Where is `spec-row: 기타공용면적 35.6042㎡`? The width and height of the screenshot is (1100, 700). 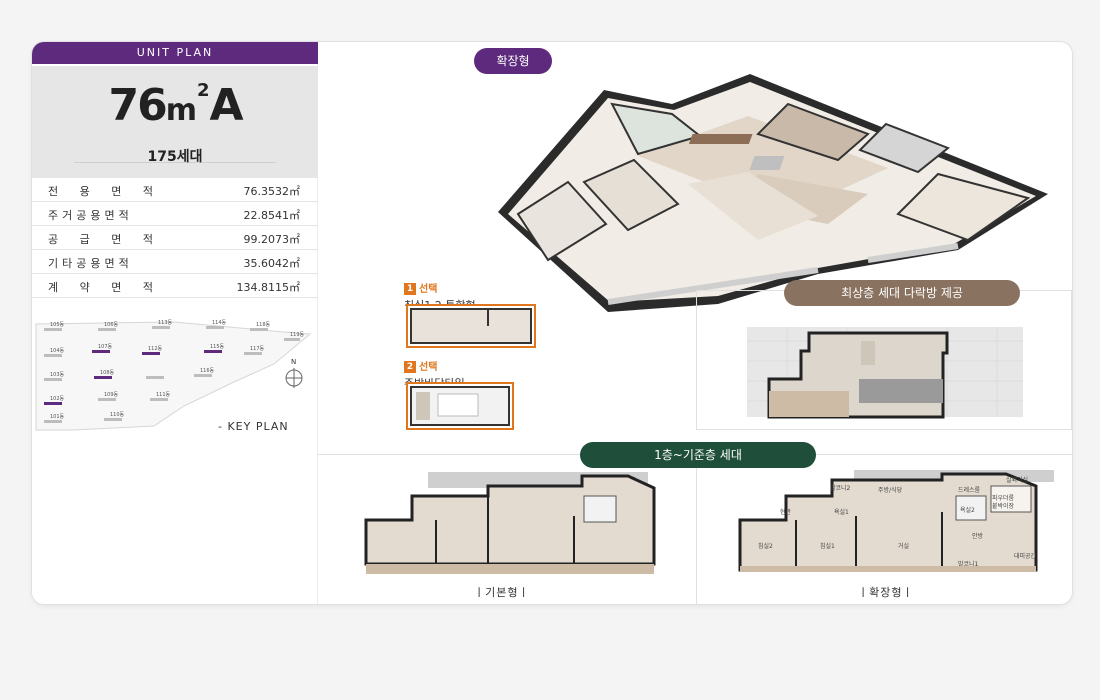 spec-row: 기타공용면적 35.6042㎡ is located at coordinates (175, 262).